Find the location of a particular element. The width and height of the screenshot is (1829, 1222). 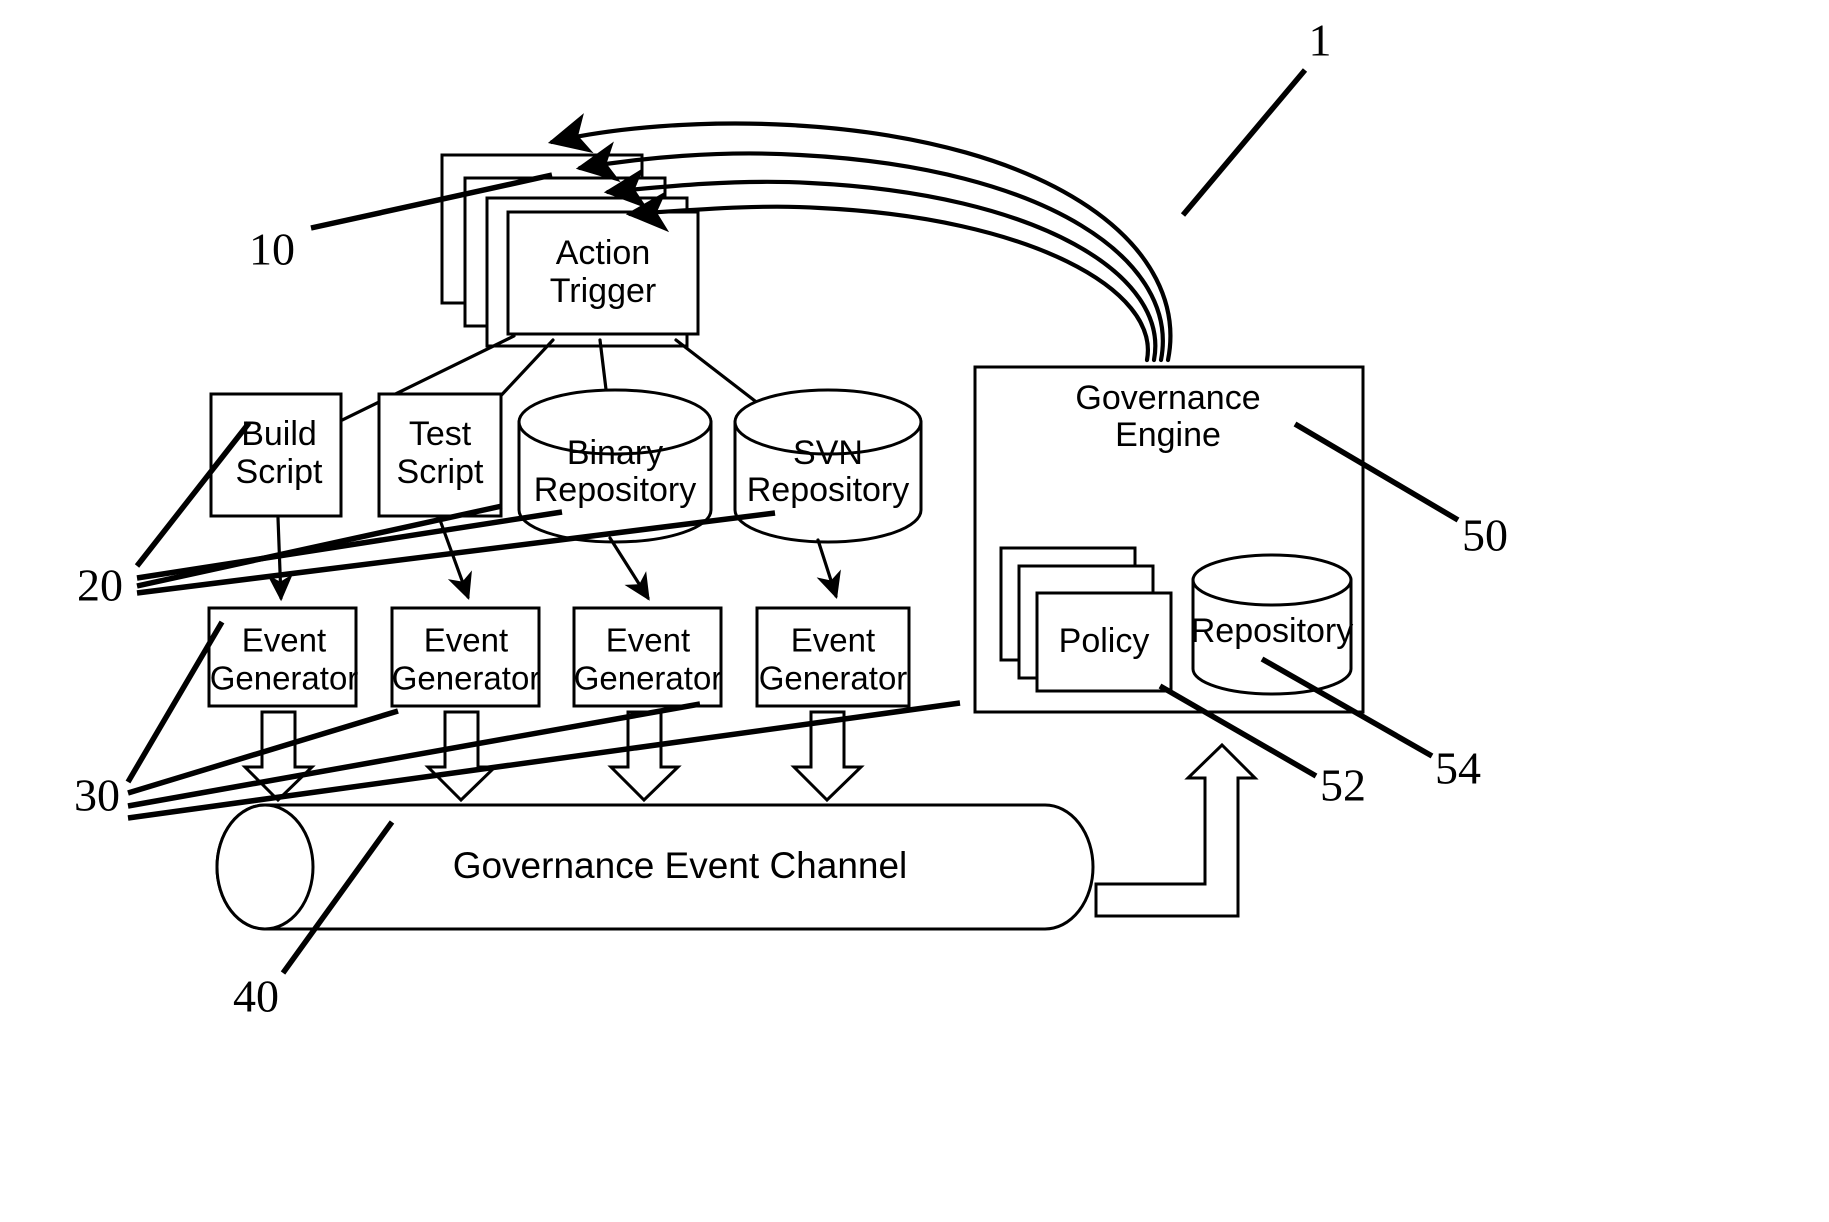

build-script-node: Build Script is located at coordinates (276, 455).